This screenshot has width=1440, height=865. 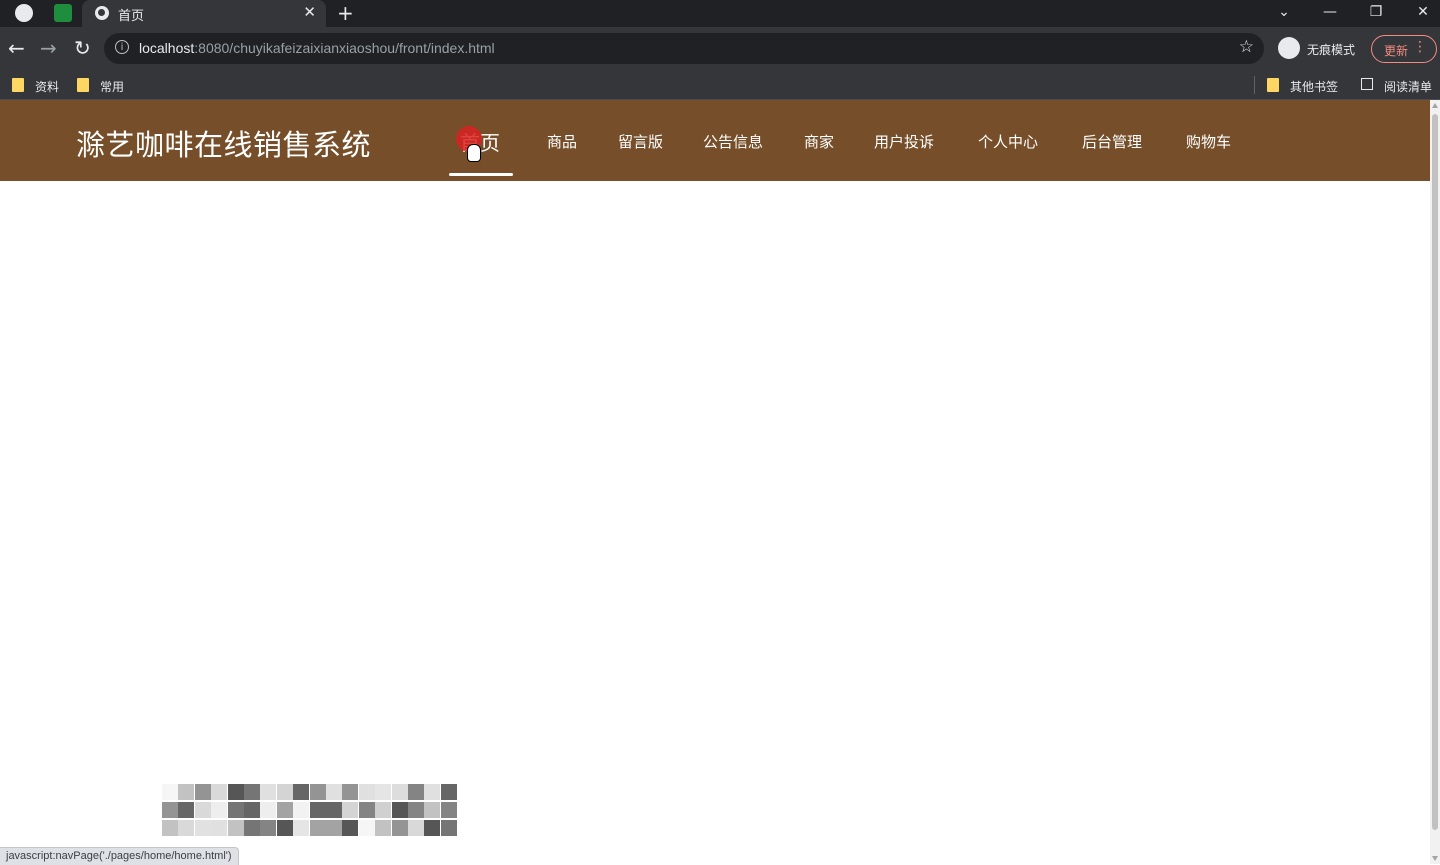 I want to click on spreadsheet-app-icon, so click(x=63, y=13).